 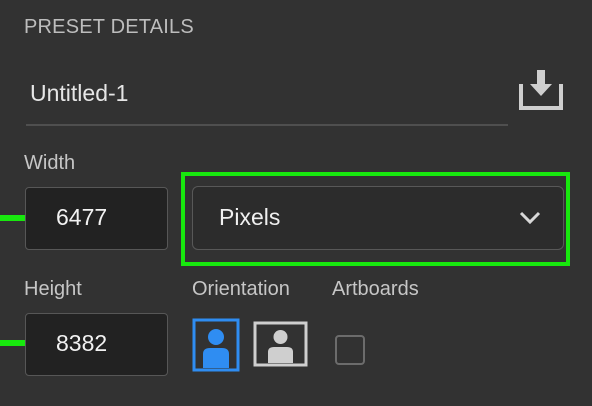 I want to click on preset-name-field: Untitled-1, so click(x=267, y=99).